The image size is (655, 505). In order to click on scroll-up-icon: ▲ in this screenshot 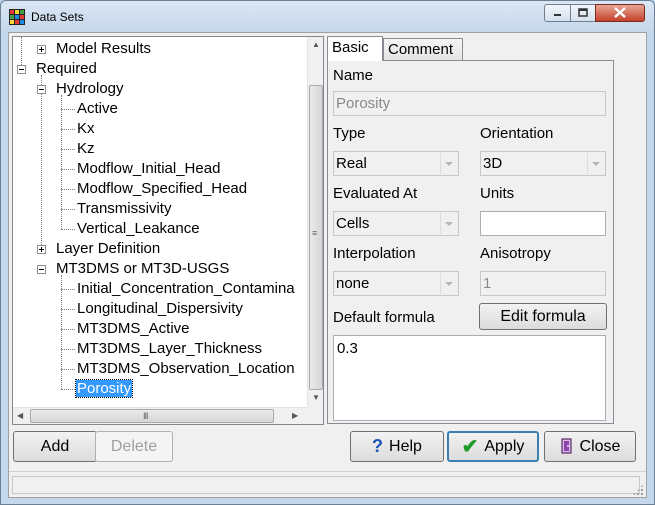, I will do `click(316, 44)`.